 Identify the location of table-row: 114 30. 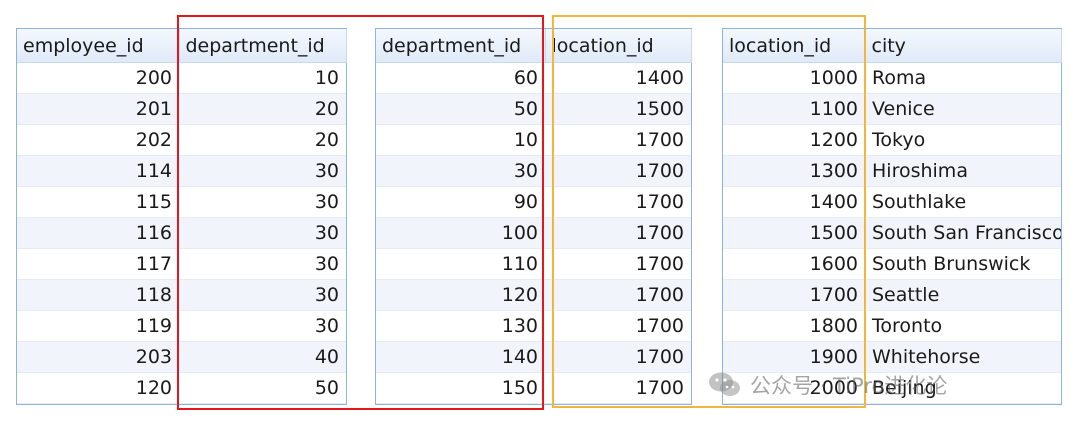
(181, 171).